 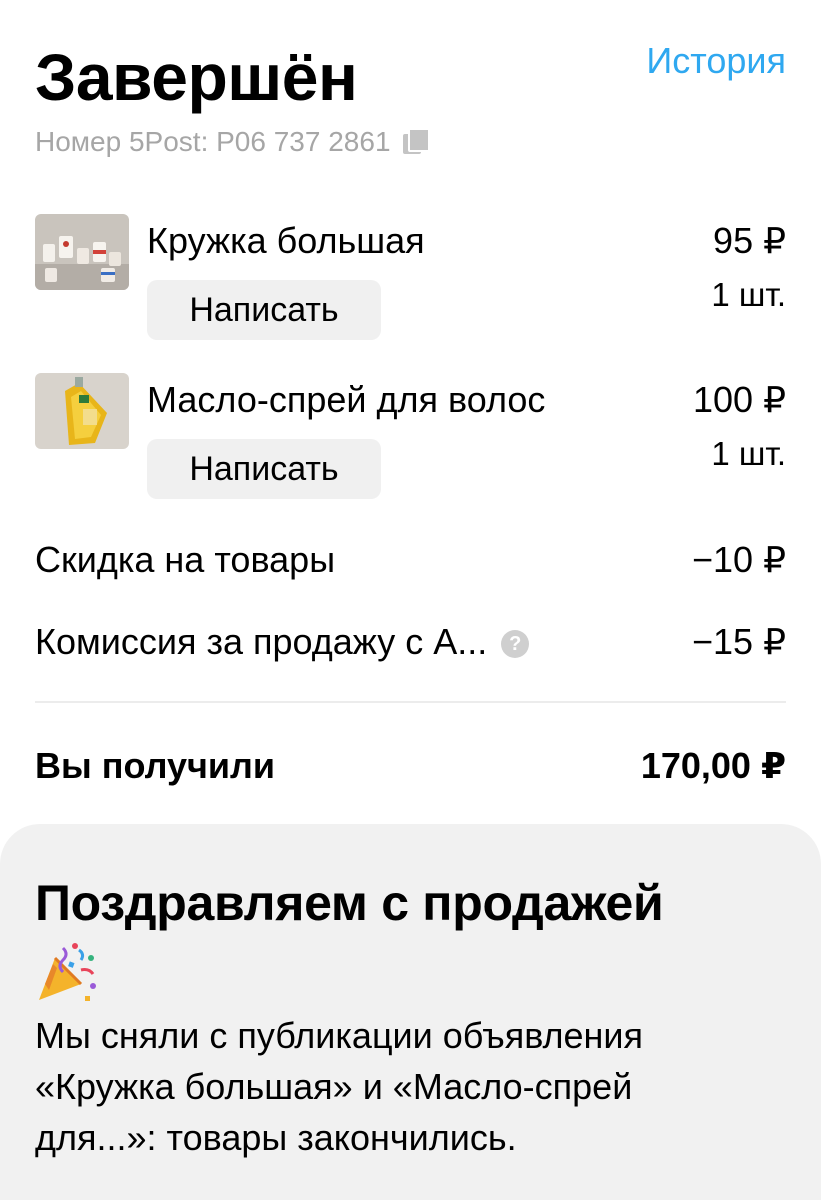 What do you see at coordinates (739, 559) in the screenshot?
I see `discount-value: −10 ₽` at bounding box center [739, 559].